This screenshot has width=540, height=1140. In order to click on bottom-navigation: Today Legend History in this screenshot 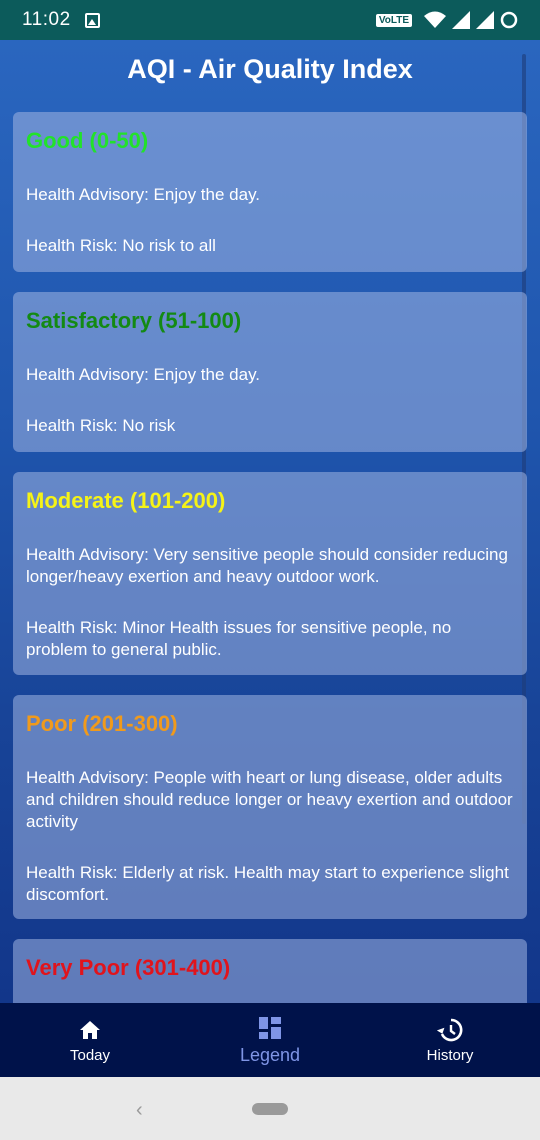, I will do `click(270, 1040)`.